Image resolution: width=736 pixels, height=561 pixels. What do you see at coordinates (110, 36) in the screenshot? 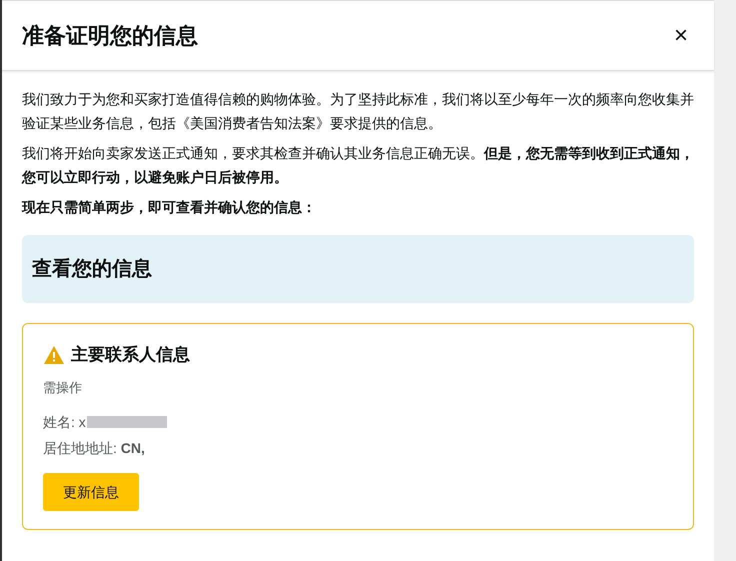
I see `dialog-title: 准备证明您的信息` at bounding box center [110, 36].